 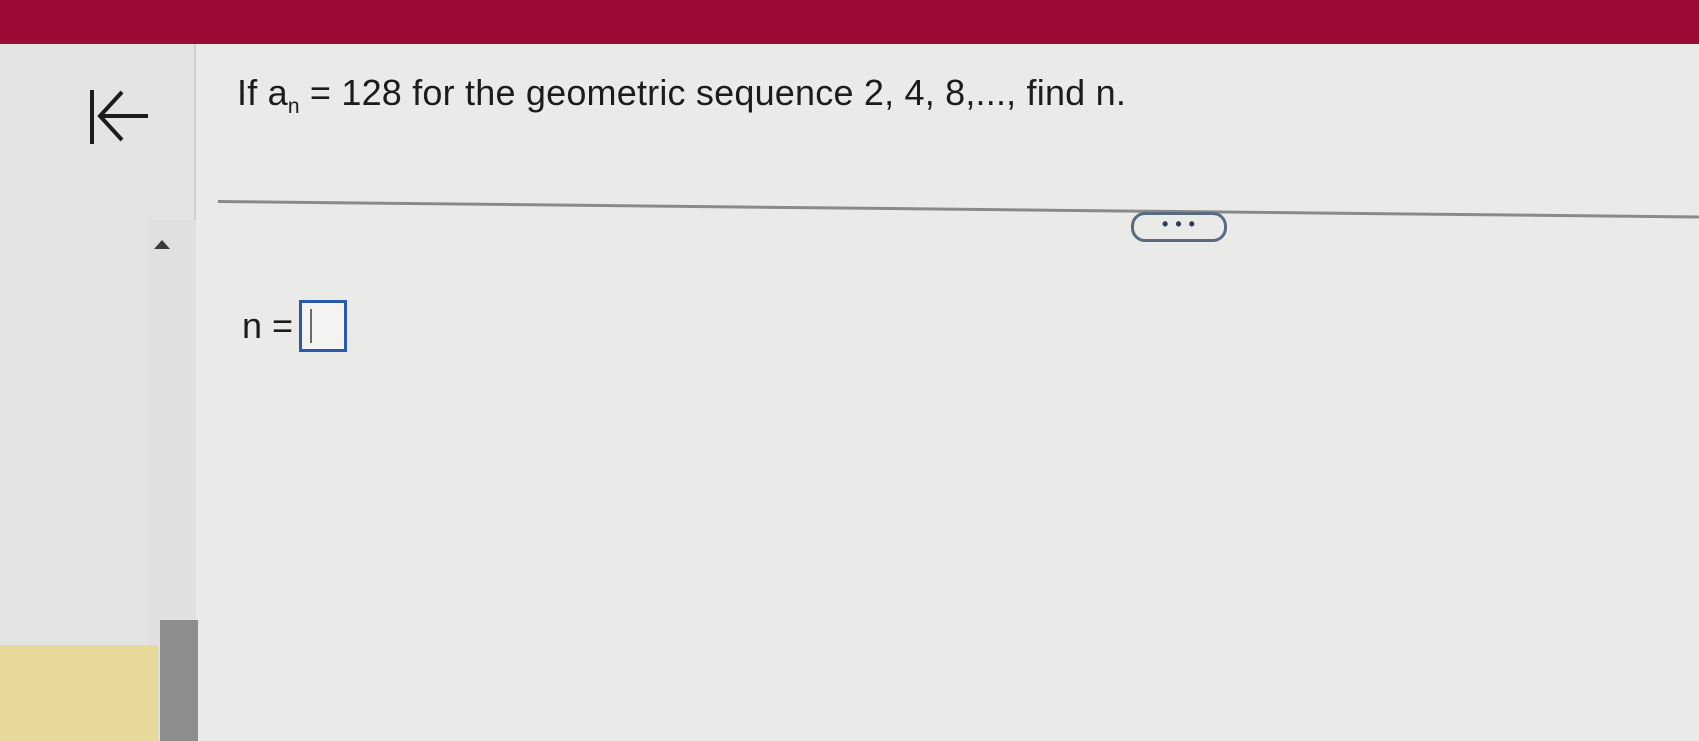 What do you see at coordinates (311, 326) in the screenshot?
I see `text-caret` at bounding box center [311, 326].